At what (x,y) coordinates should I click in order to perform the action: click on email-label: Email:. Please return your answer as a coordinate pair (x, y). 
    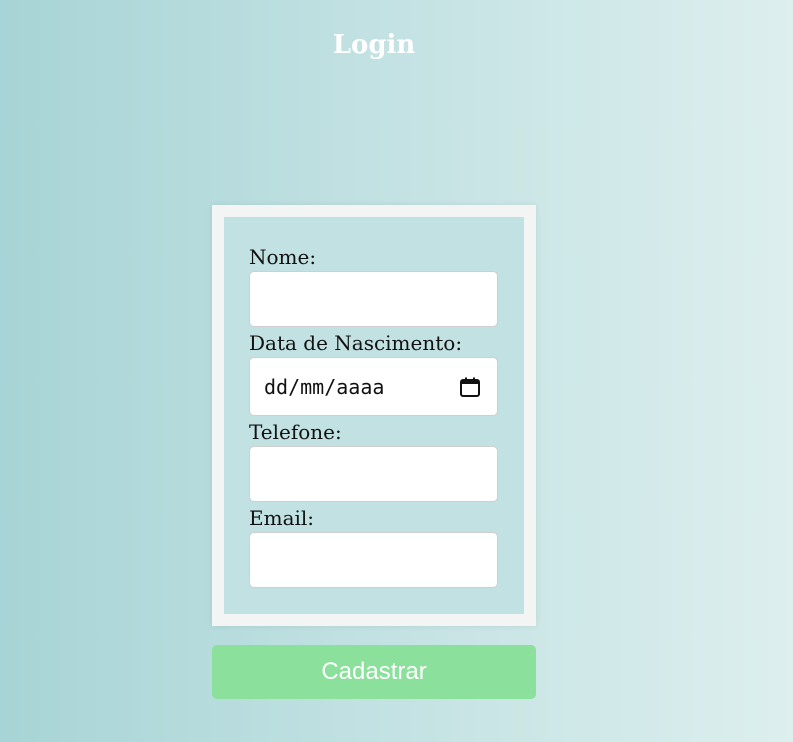
    Looking at the image, I should click on (282, 518).